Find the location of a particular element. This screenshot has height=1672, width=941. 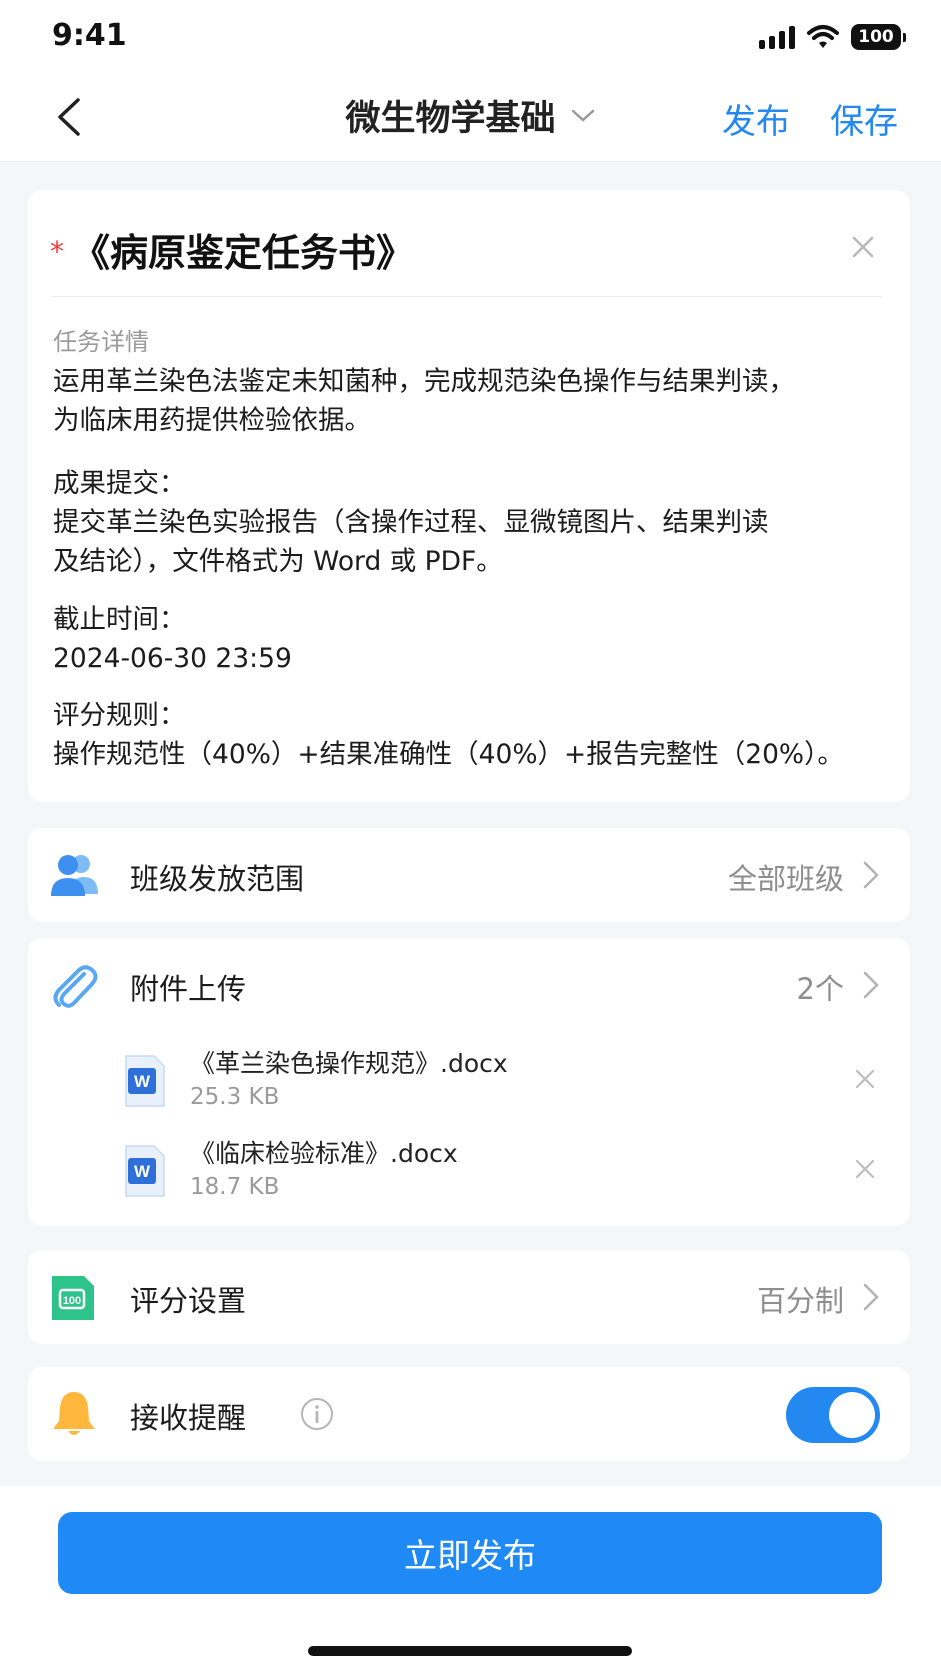

task-title-row: * 《病原鉴定任务书》 is located at coordinates (469, 249).